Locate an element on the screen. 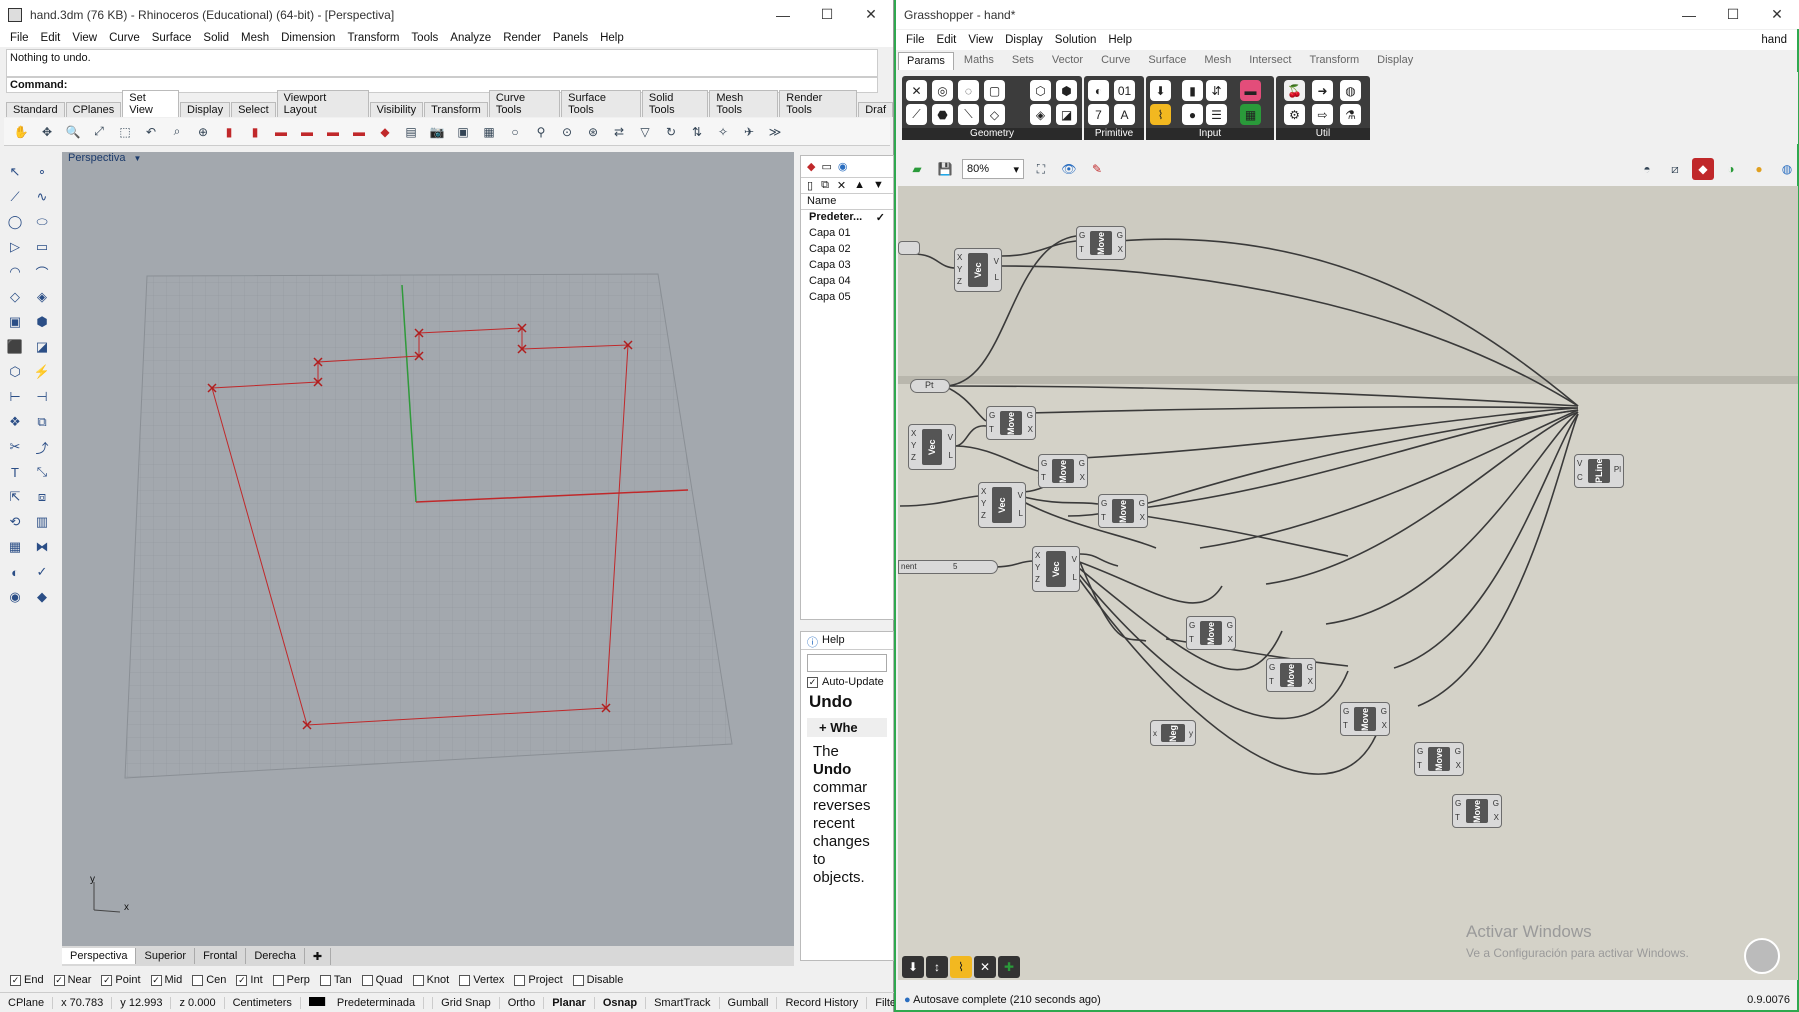 The width and height of the screenshot is (1799, 1012). render-icon: ◉ is located at coordinates (15, 597).